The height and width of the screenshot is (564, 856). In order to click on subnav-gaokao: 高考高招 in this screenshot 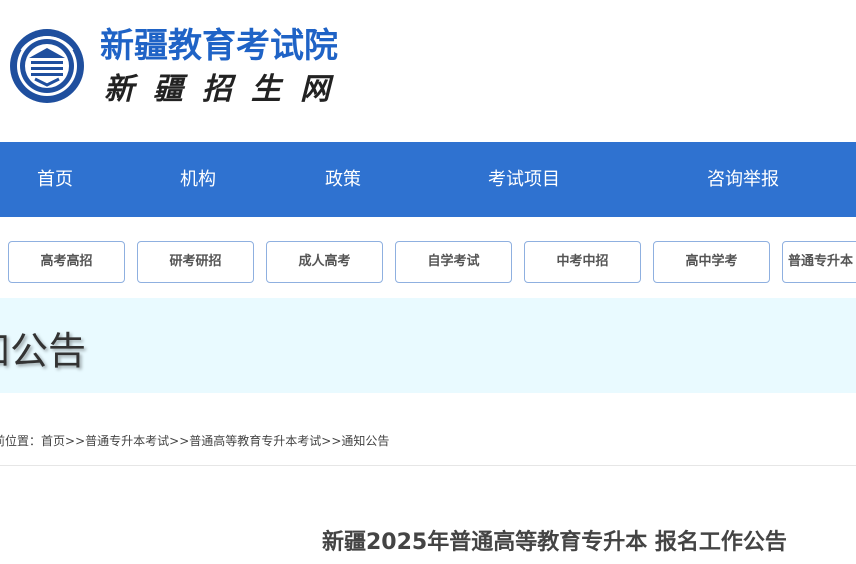, I will do `click(66, 262)`.